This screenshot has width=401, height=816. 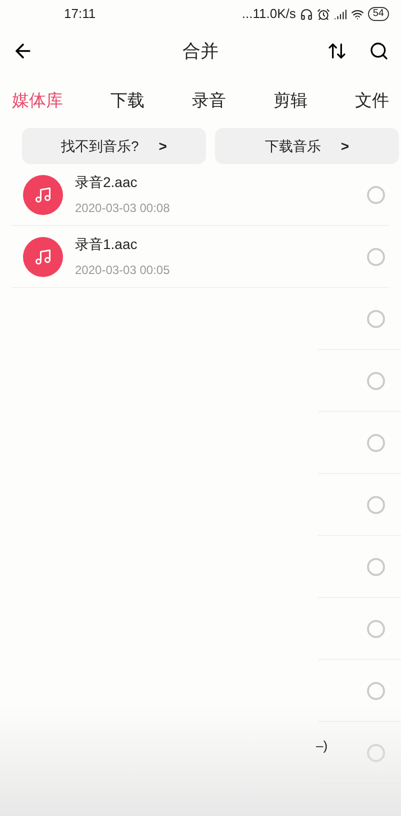 What do you see at coordinates (37, 101) in the screenshot?
I see `tab: 媒体库` at bounding box center [37, 101].